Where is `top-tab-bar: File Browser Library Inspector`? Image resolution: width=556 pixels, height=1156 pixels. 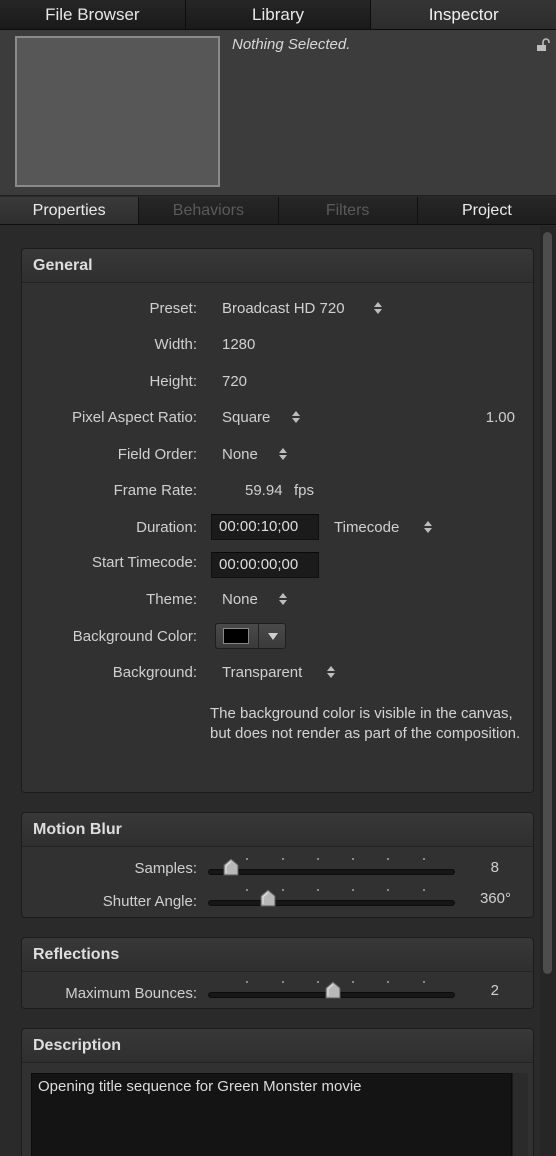 top-tab-bar: File Browser Library Inspector is located at coordinates (278, 15).